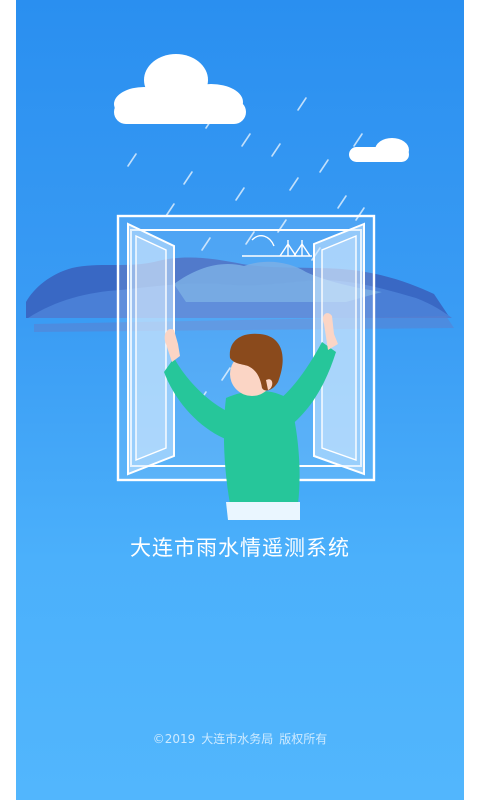 This screenshot has height=800, width=480. What do you see at coordinates (240, 548) in the screenshot?
I see `app-title: 大连市雨水情遥测系统` at bounding box center [240, 548].